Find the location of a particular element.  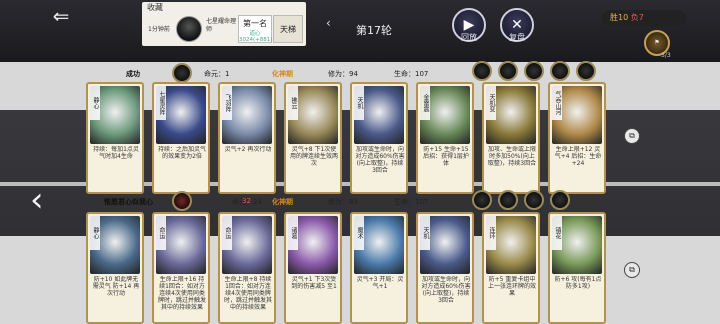

player-bottom-status: 惟愿君心似我心 is located at coordinates (128, 202).